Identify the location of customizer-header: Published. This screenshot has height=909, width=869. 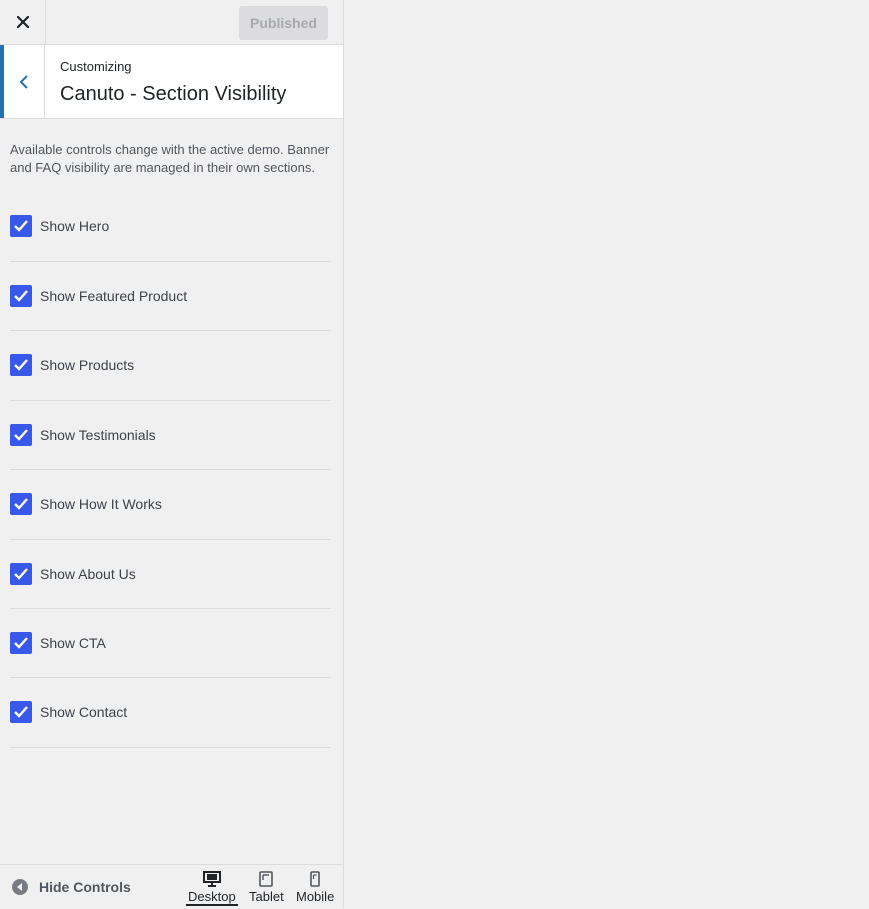
(171, 22).